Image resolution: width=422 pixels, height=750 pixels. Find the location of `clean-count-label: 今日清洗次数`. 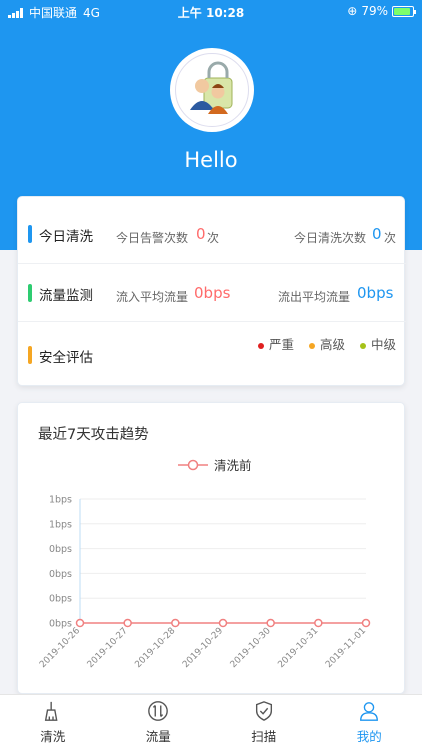

clean-count-label: 今日清洗次数 is located at coordinates (330, 238).